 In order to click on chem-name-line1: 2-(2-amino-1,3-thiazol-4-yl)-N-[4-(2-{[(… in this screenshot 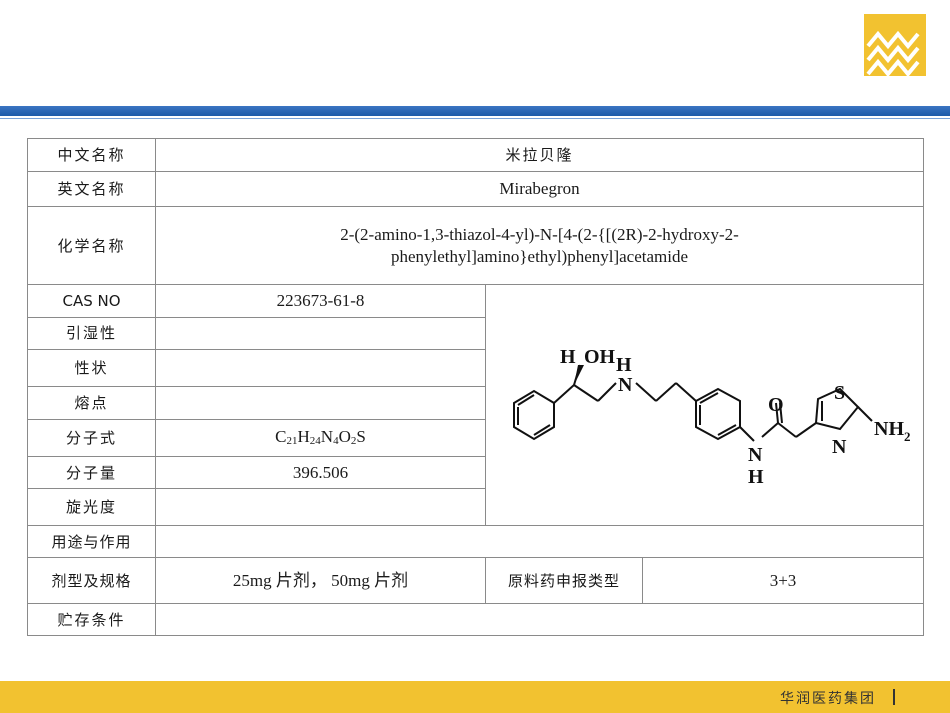, I will do `click(539, 234)`.